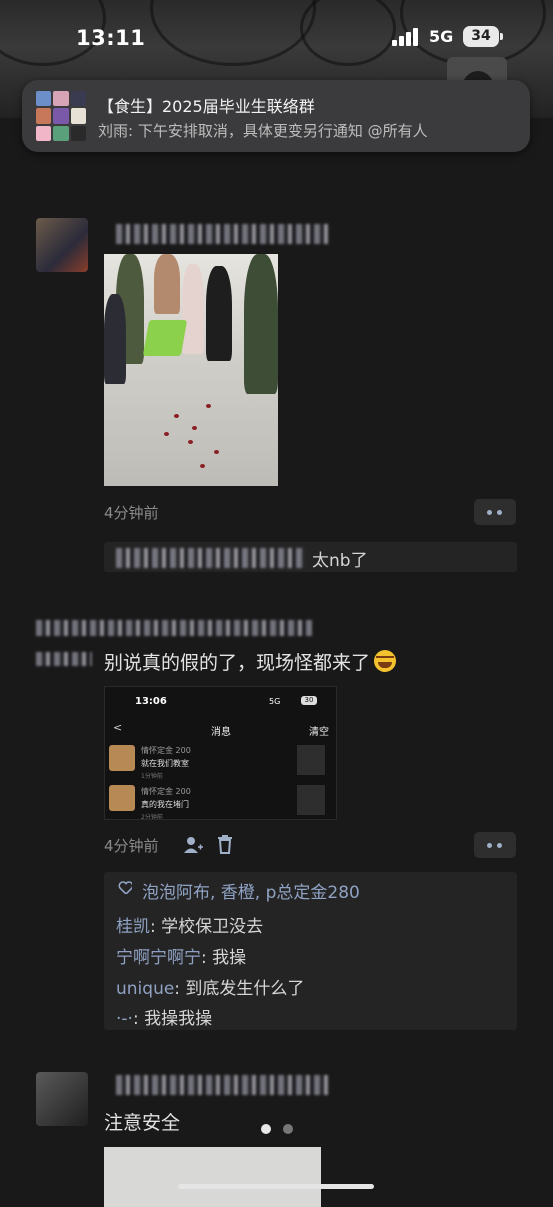 This screenshot has height=1207, width=553. Describe the element at coordinates (211, 558) in the screenshot. I see `commenter-redacted` at that location.